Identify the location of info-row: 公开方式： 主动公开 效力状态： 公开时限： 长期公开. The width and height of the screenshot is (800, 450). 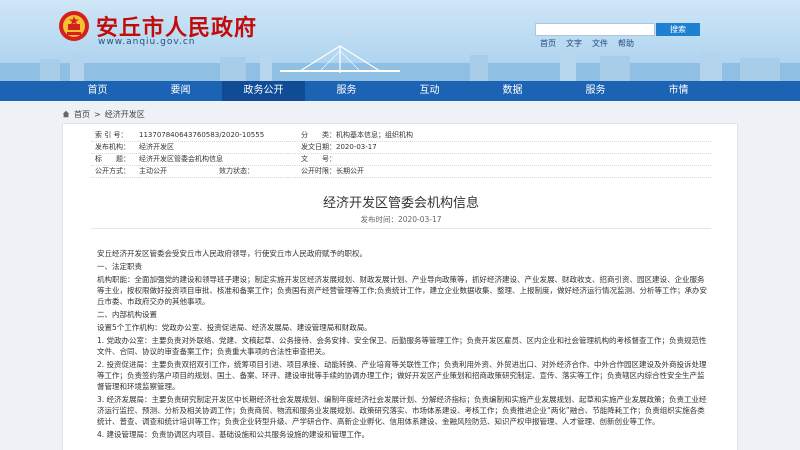
(401, 171).